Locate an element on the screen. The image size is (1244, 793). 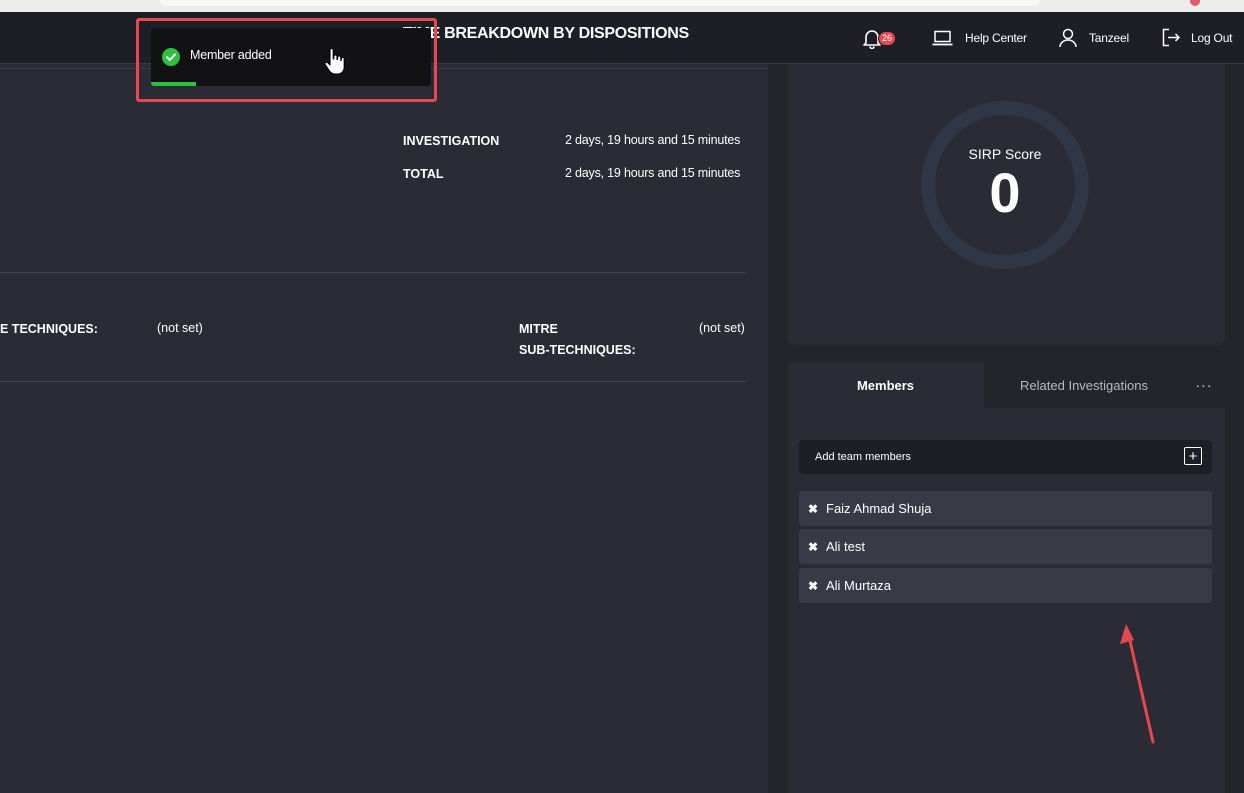
member-item: ✖ Ali Murtaza is located at coordinates (1005, 585).